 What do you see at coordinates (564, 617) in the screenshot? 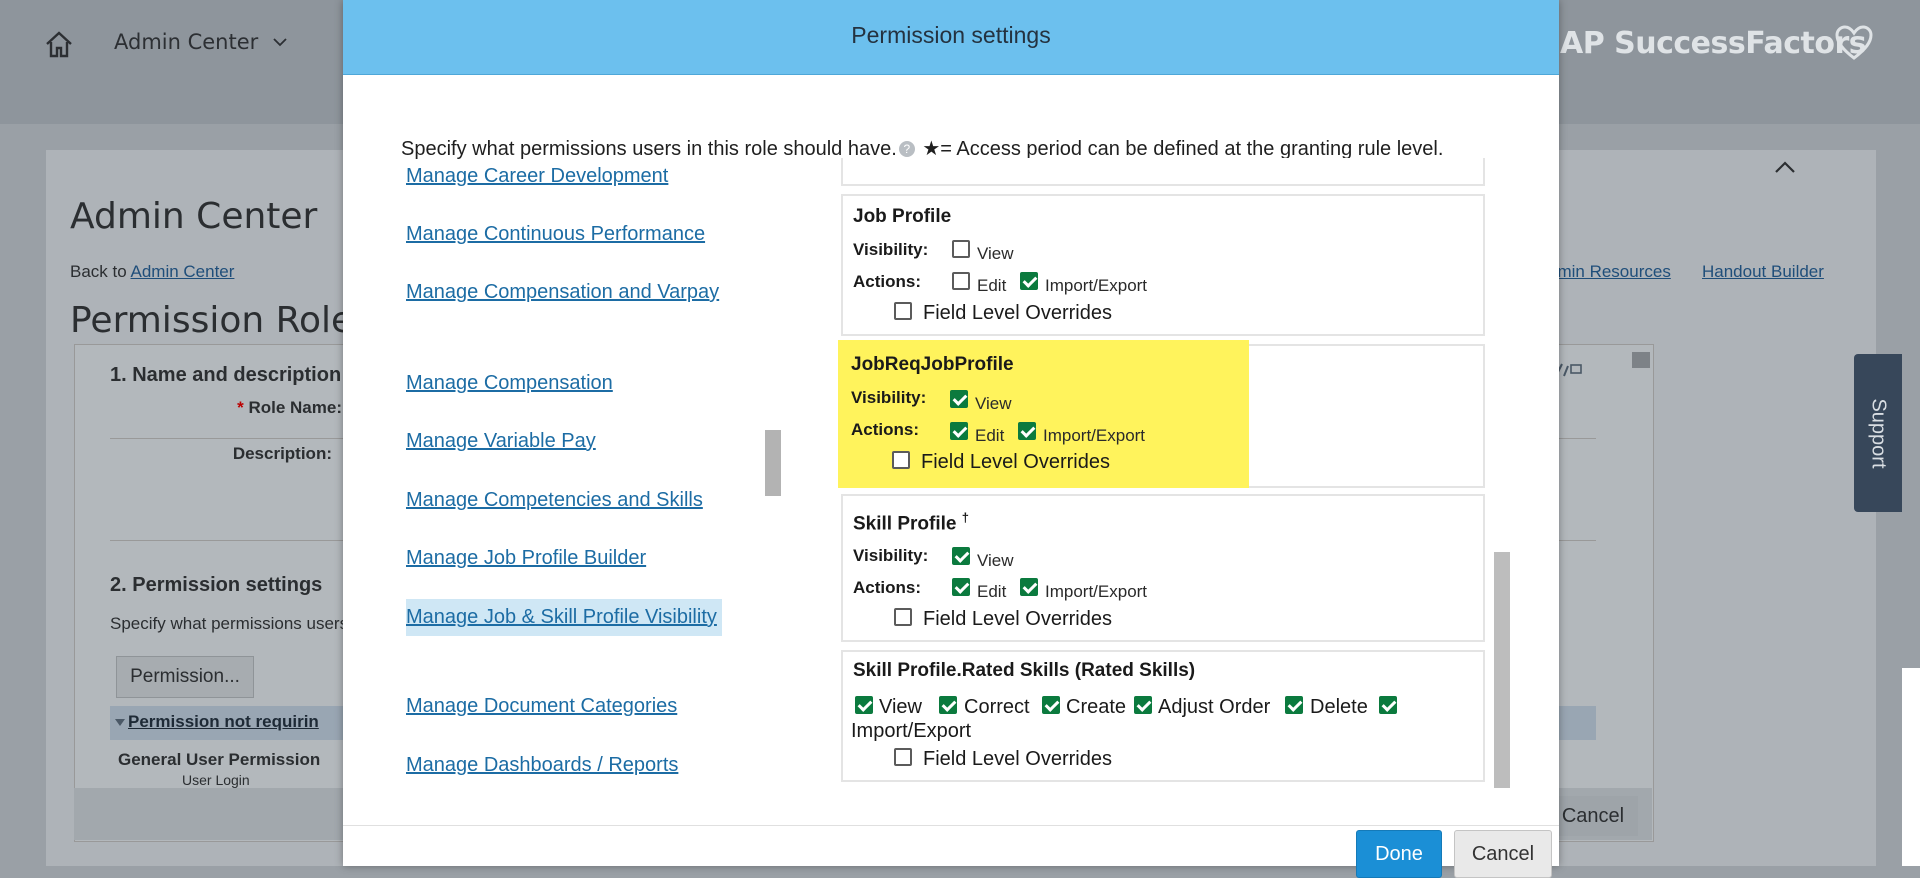
I see `nav-item-manage-job-skill-profile-visibility: Manage Job & Skill Profile Visibility` at bounding box center [564, 617].